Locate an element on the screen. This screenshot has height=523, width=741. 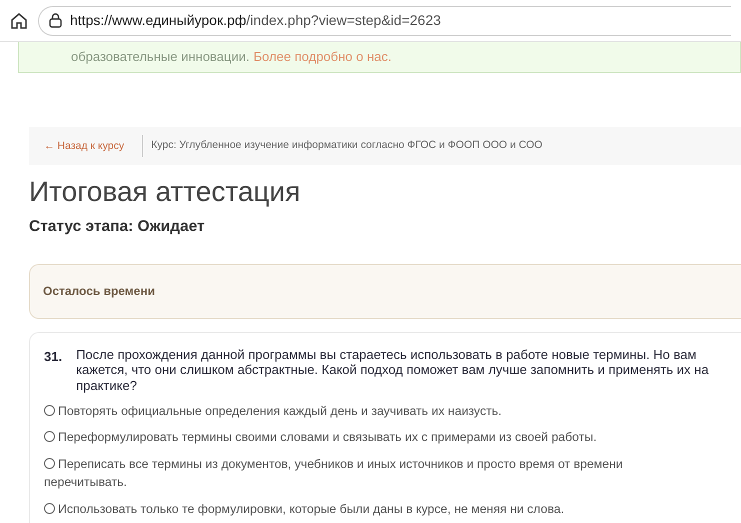
answer-option: Повторять официальные определения каждый день и заучивать их наизусть. is located at coordinates (392, 411).